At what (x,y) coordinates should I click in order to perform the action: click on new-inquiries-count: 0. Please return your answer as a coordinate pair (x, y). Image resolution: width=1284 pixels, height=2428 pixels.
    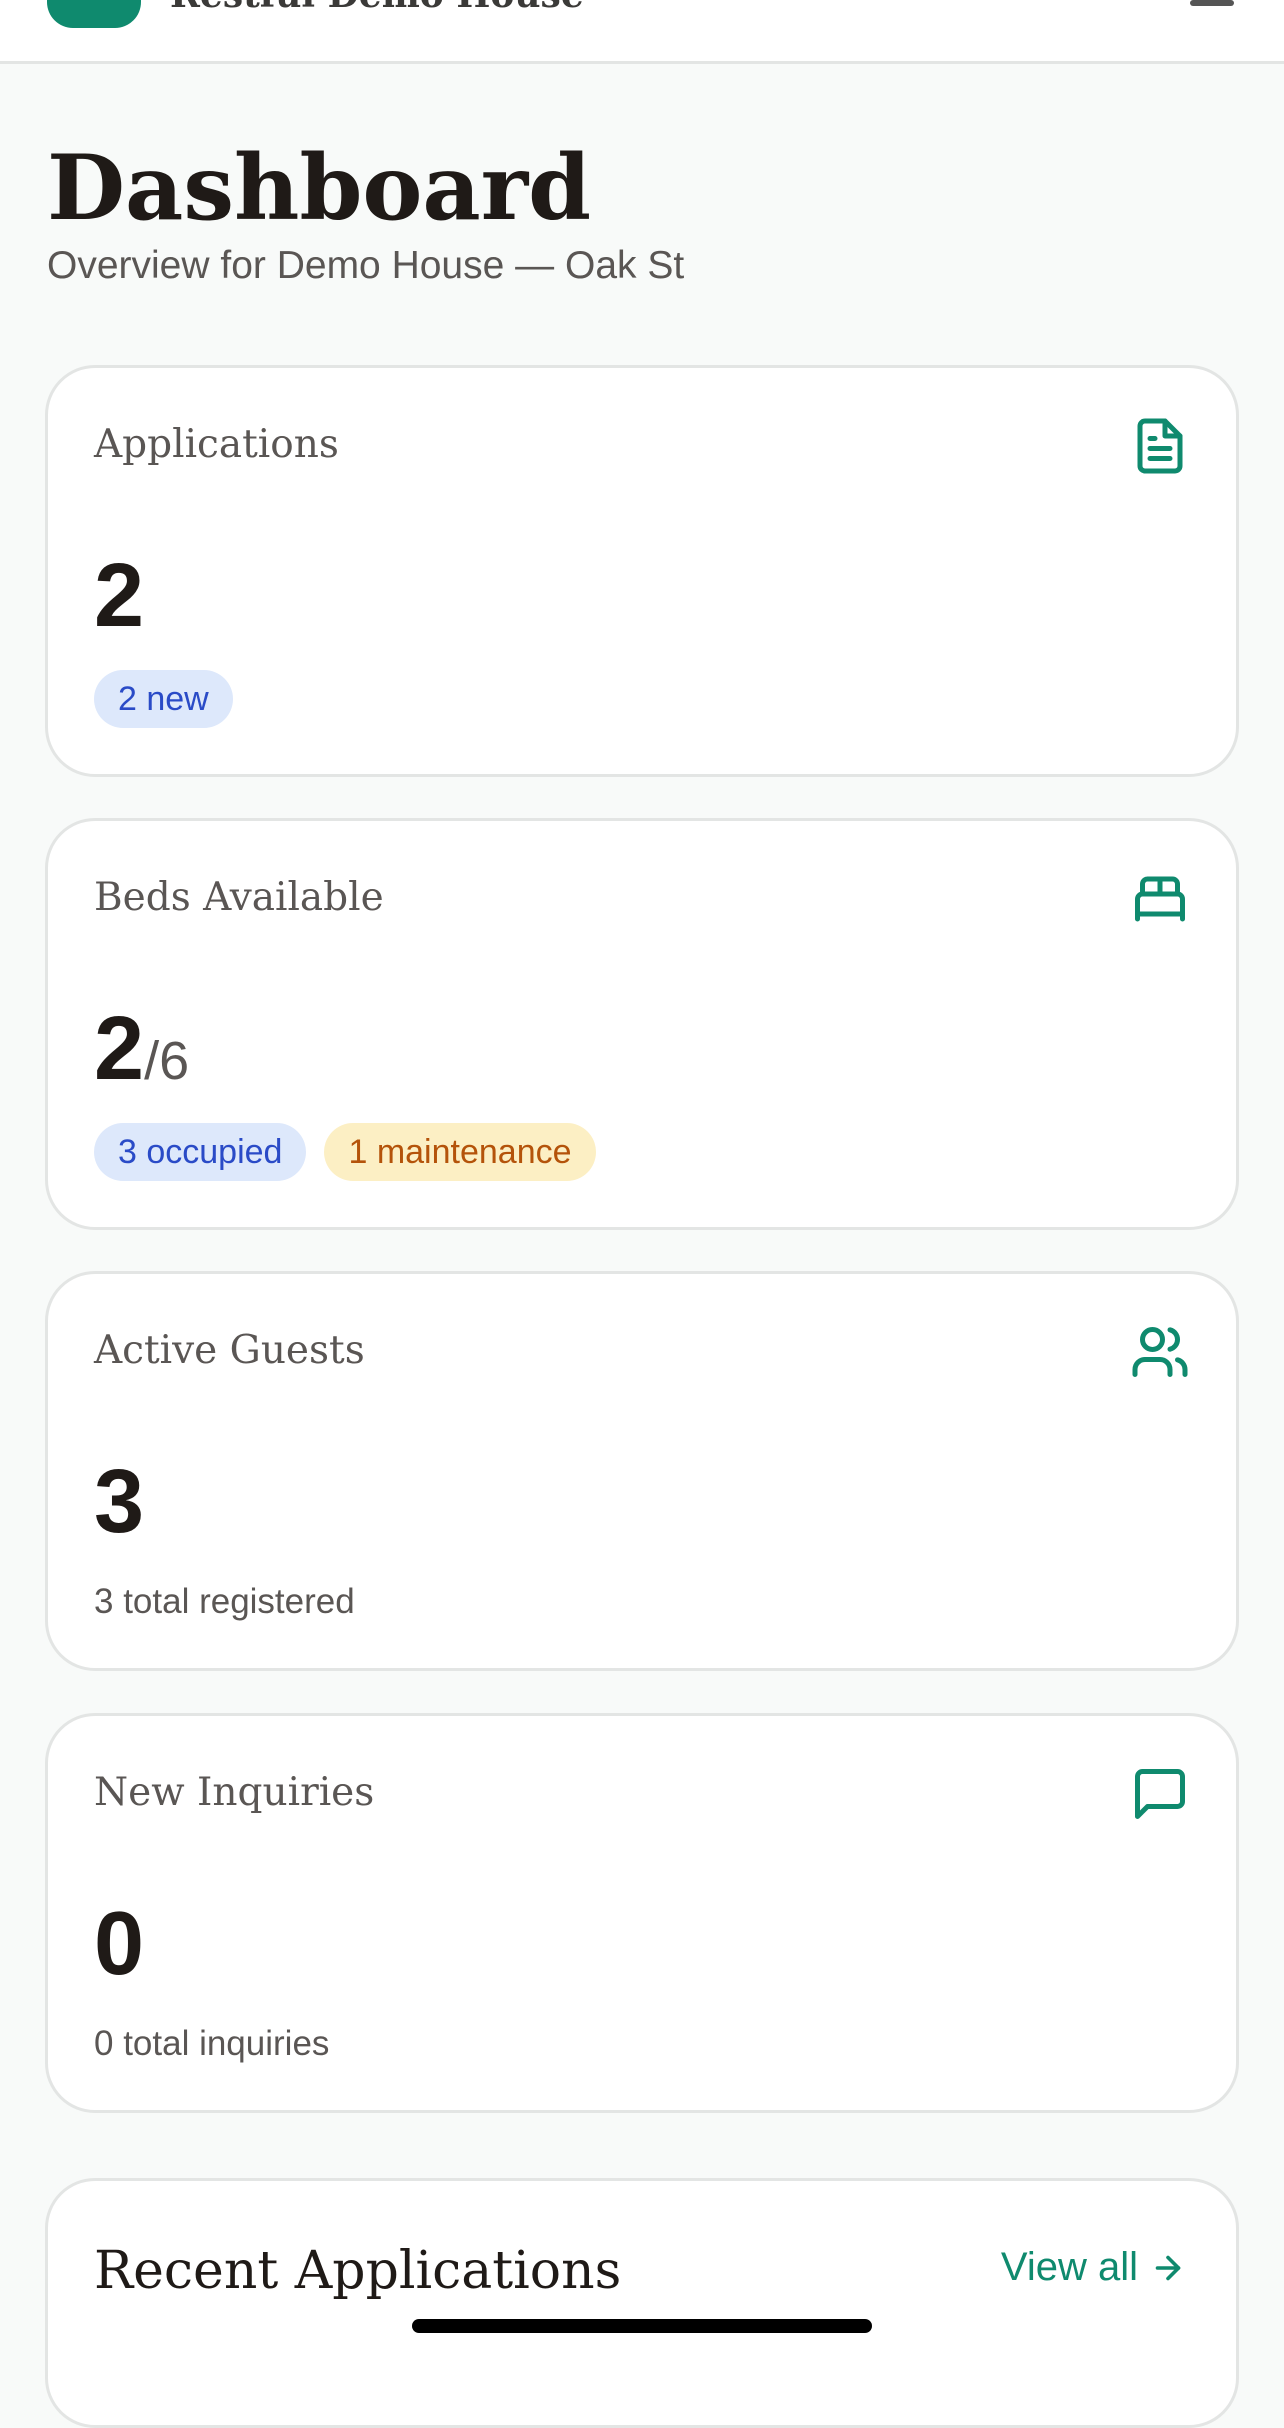
    Looking at the image, I should click on (119, 1944).